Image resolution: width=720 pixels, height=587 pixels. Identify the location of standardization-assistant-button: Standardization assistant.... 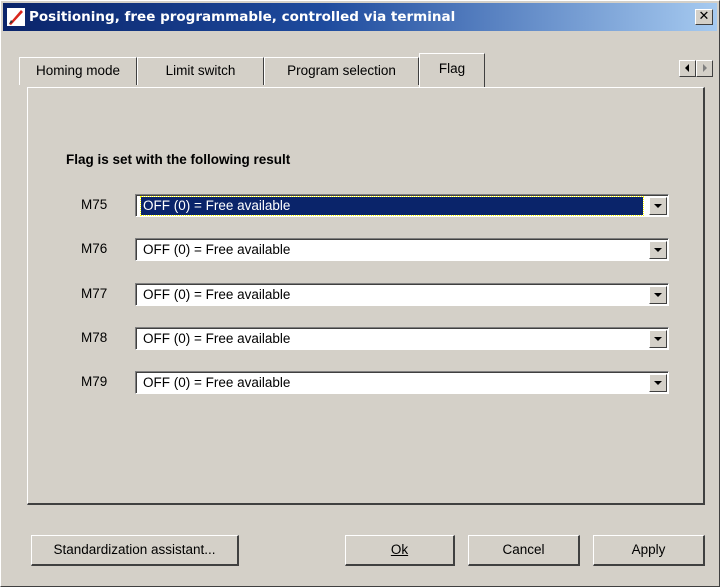
(135, 550).